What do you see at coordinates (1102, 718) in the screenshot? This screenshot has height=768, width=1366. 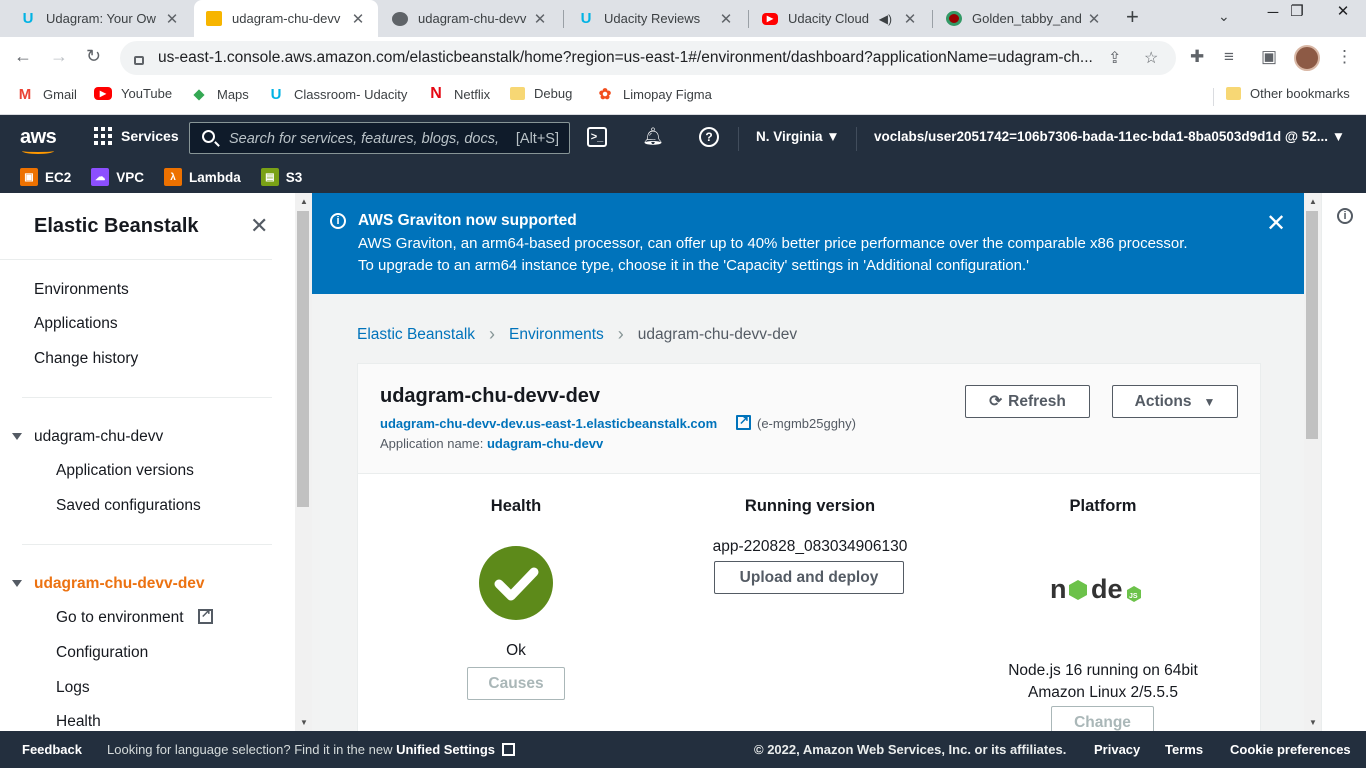 I see `change-platform-button: Change` at bounding box center [1102, 718].